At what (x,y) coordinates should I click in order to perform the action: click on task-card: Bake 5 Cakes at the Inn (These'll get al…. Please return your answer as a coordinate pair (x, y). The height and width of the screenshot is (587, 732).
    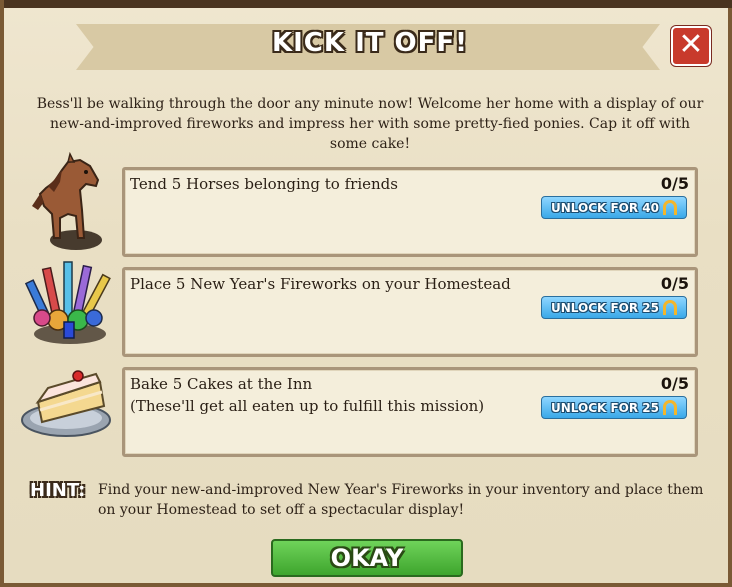
    Looking at the image, I should click on (410, 412).